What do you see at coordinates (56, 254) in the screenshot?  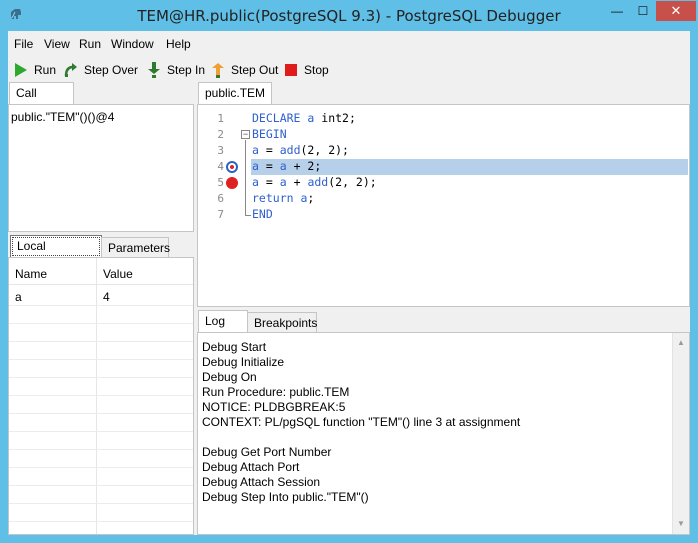 I see `tab-local-variables: Local Variables` at bounding box center [56, 254].